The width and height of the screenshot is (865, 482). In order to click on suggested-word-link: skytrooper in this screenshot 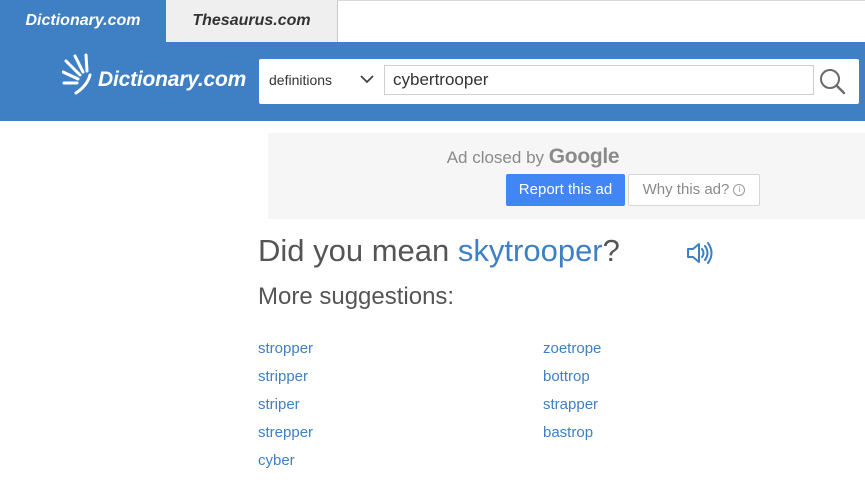, I will do `click(530, 250)`.